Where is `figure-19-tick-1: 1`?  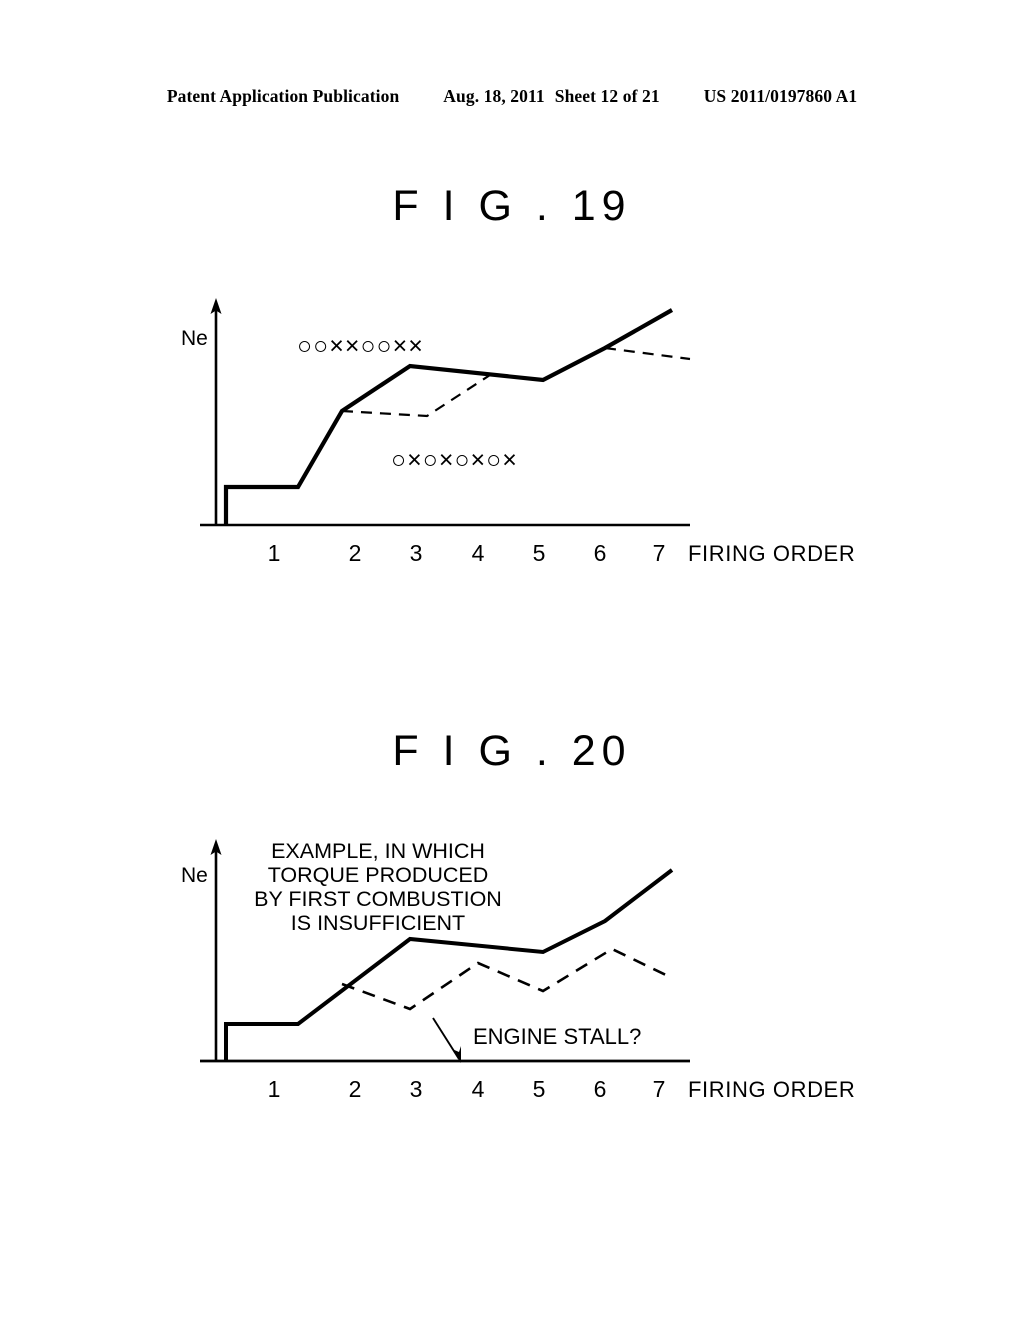 figure-19-tick-1: 1 is located at coordinates (274, 553).